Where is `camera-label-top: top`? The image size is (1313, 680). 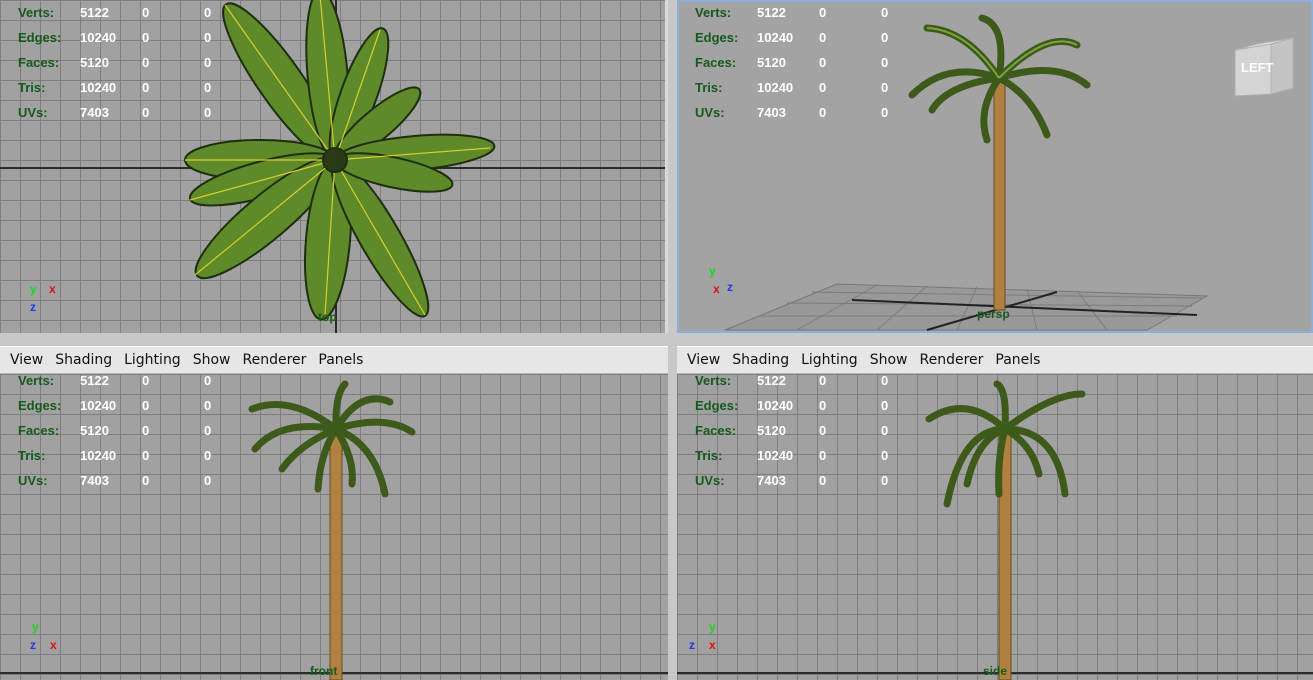
camera-label-top: top is located at coordinates (327, 317).